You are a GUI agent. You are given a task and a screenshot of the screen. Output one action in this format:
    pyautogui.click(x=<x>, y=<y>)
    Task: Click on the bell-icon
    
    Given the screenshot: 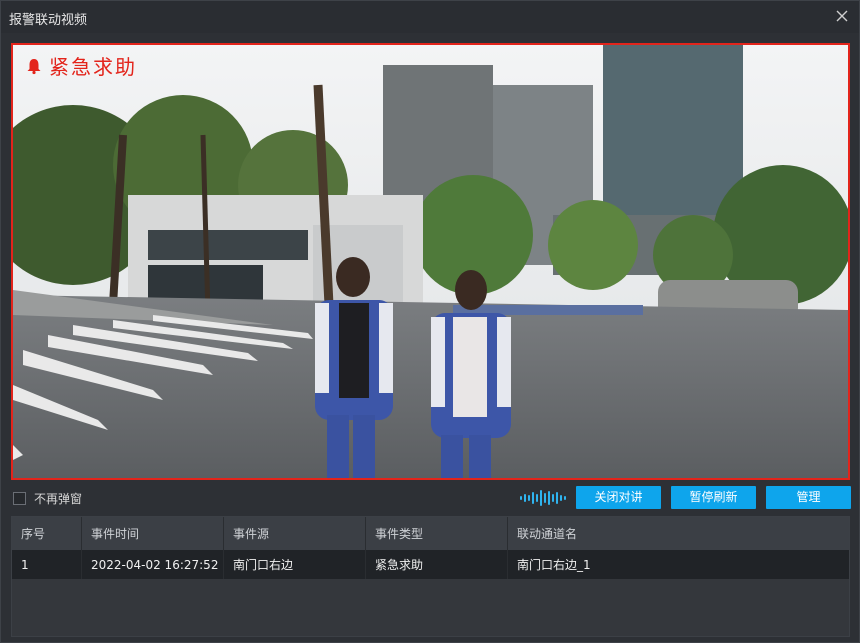 What is the action you would take?
    pyautogui.click(x=34, y=66)
    